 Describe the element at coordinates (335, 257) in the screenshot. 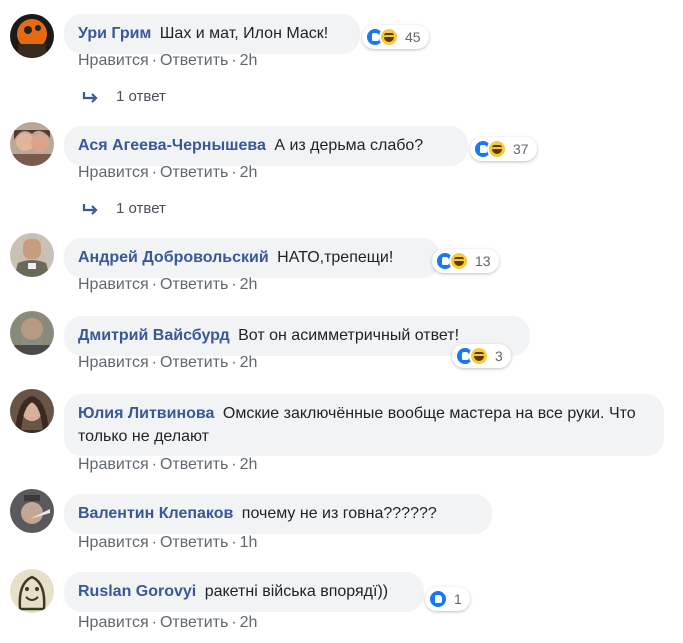

I see `comment-text: НАТО,трепещи!` at that location.